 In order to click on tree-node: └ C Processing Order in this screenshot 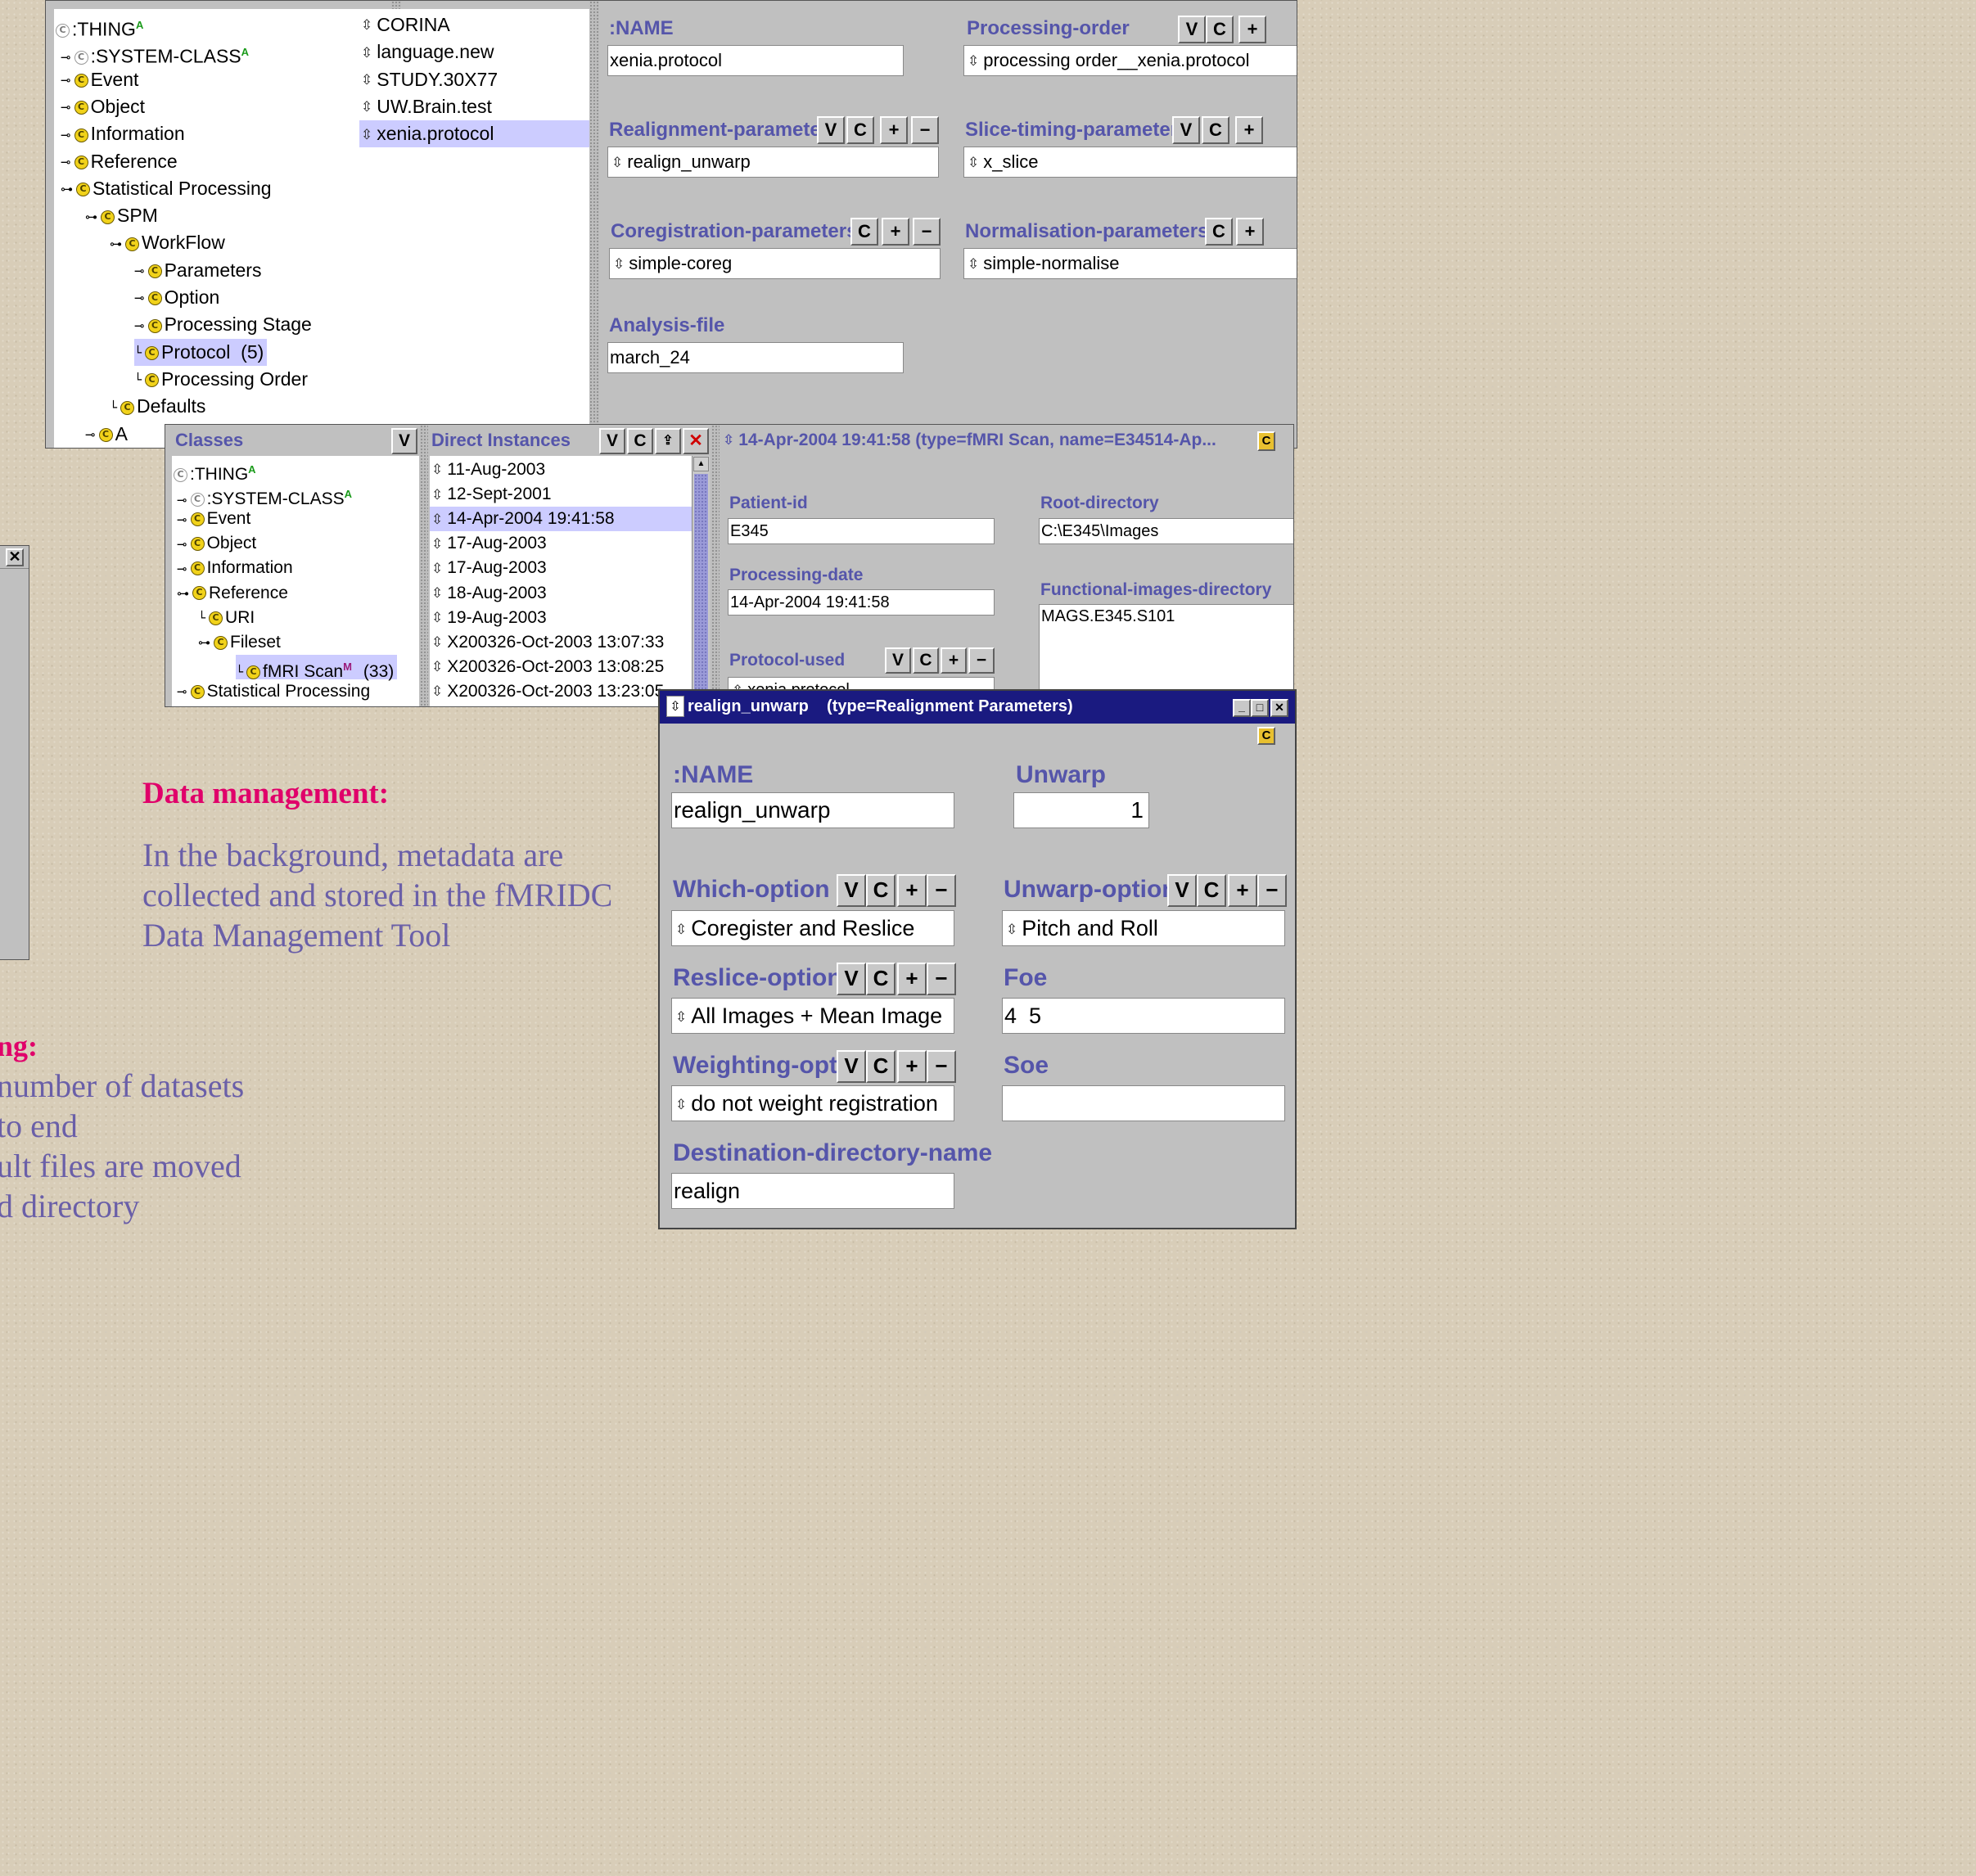, I will do `click(221, 379)`.